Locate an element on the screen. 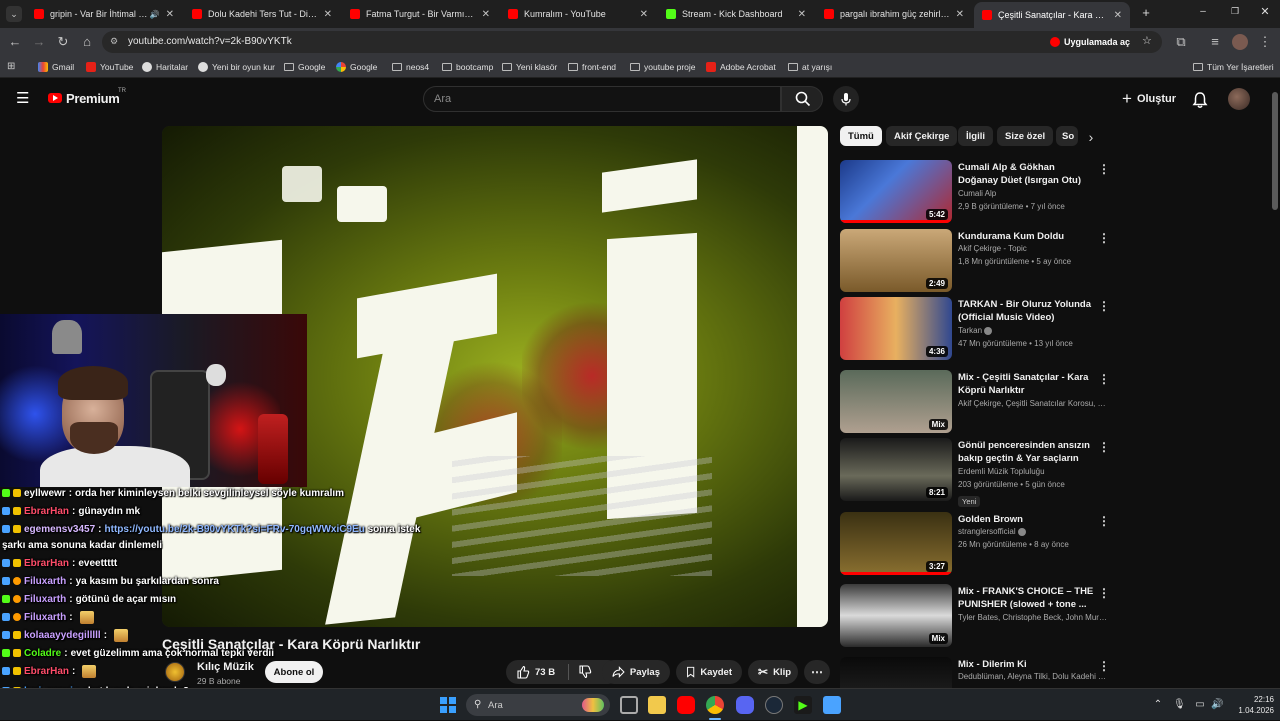  new-tab-button: + is located at coordinates (1146, 13).